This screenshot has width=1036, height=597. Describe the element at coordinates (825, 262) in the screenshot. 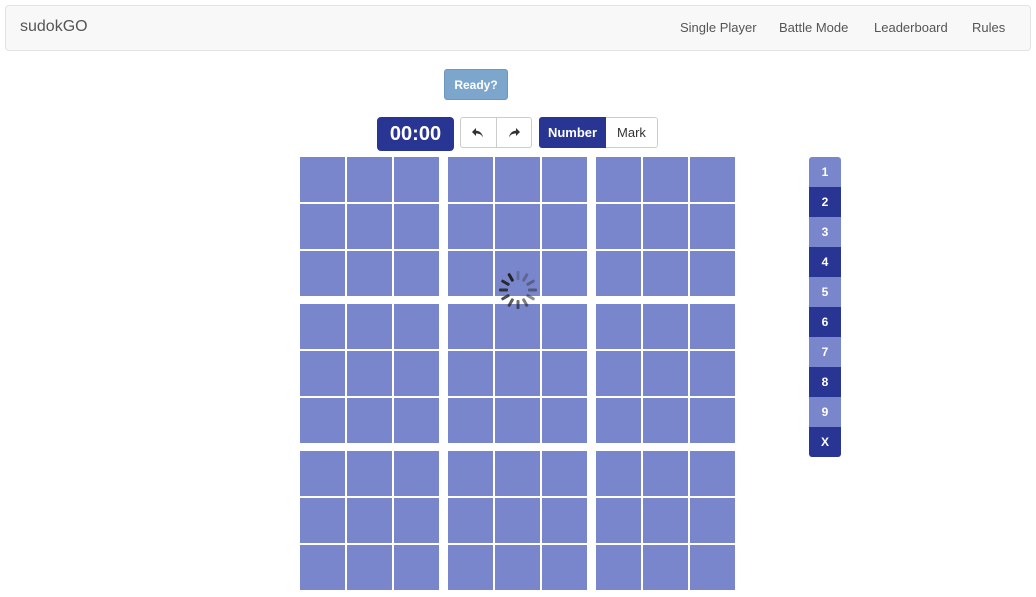

I see `numpad-button-4: 4` at that location.